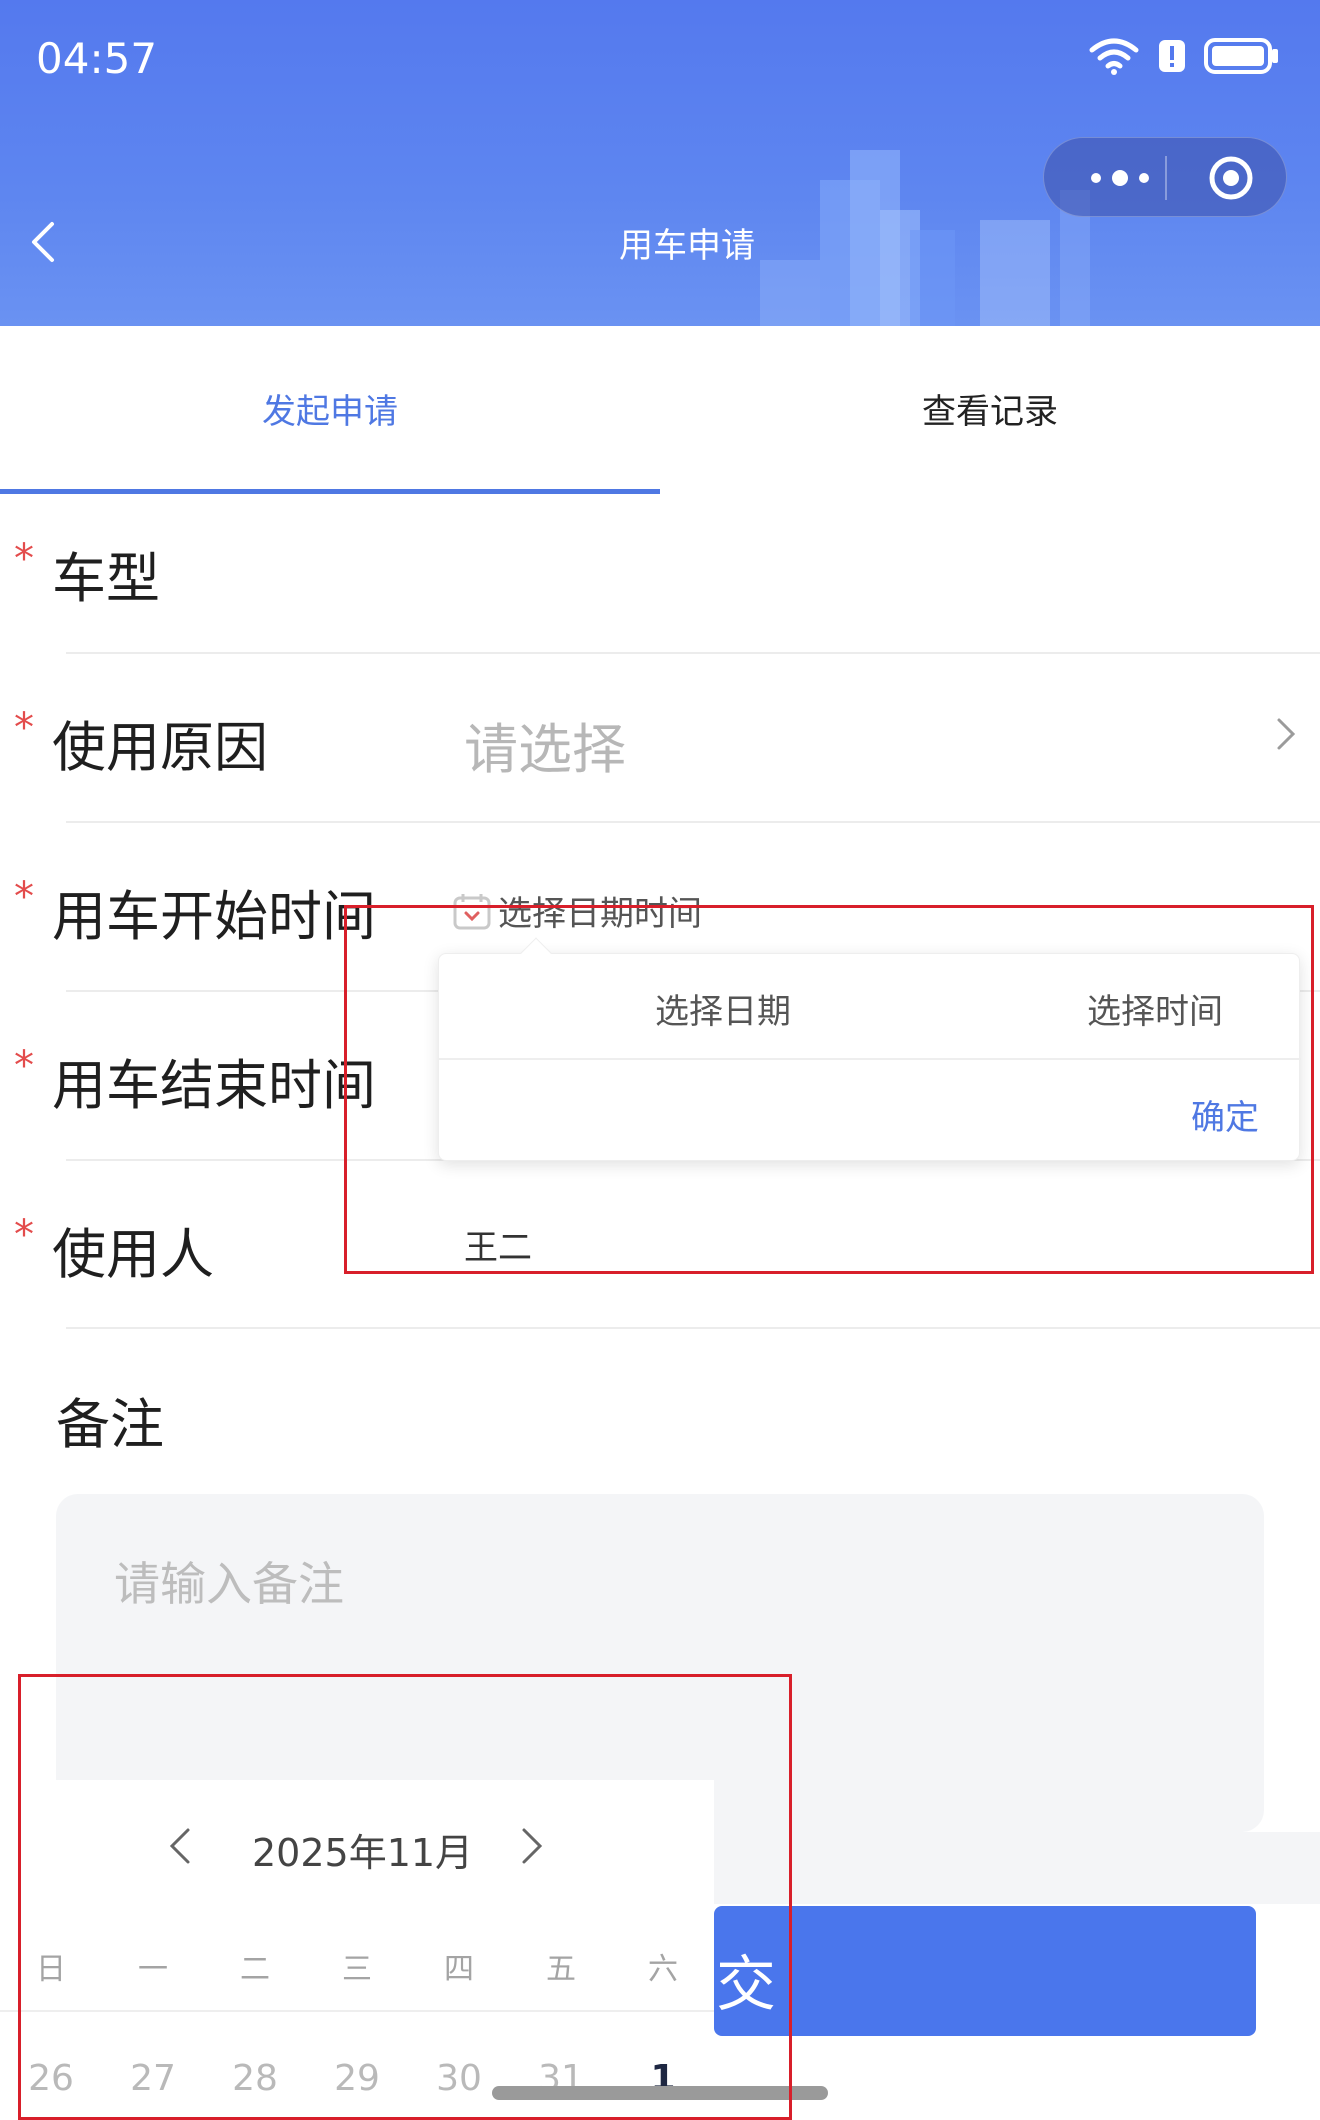  Describe the element at coordinates (110, 1424) in the screenshot. I see `remark-label: 备注` at that location.